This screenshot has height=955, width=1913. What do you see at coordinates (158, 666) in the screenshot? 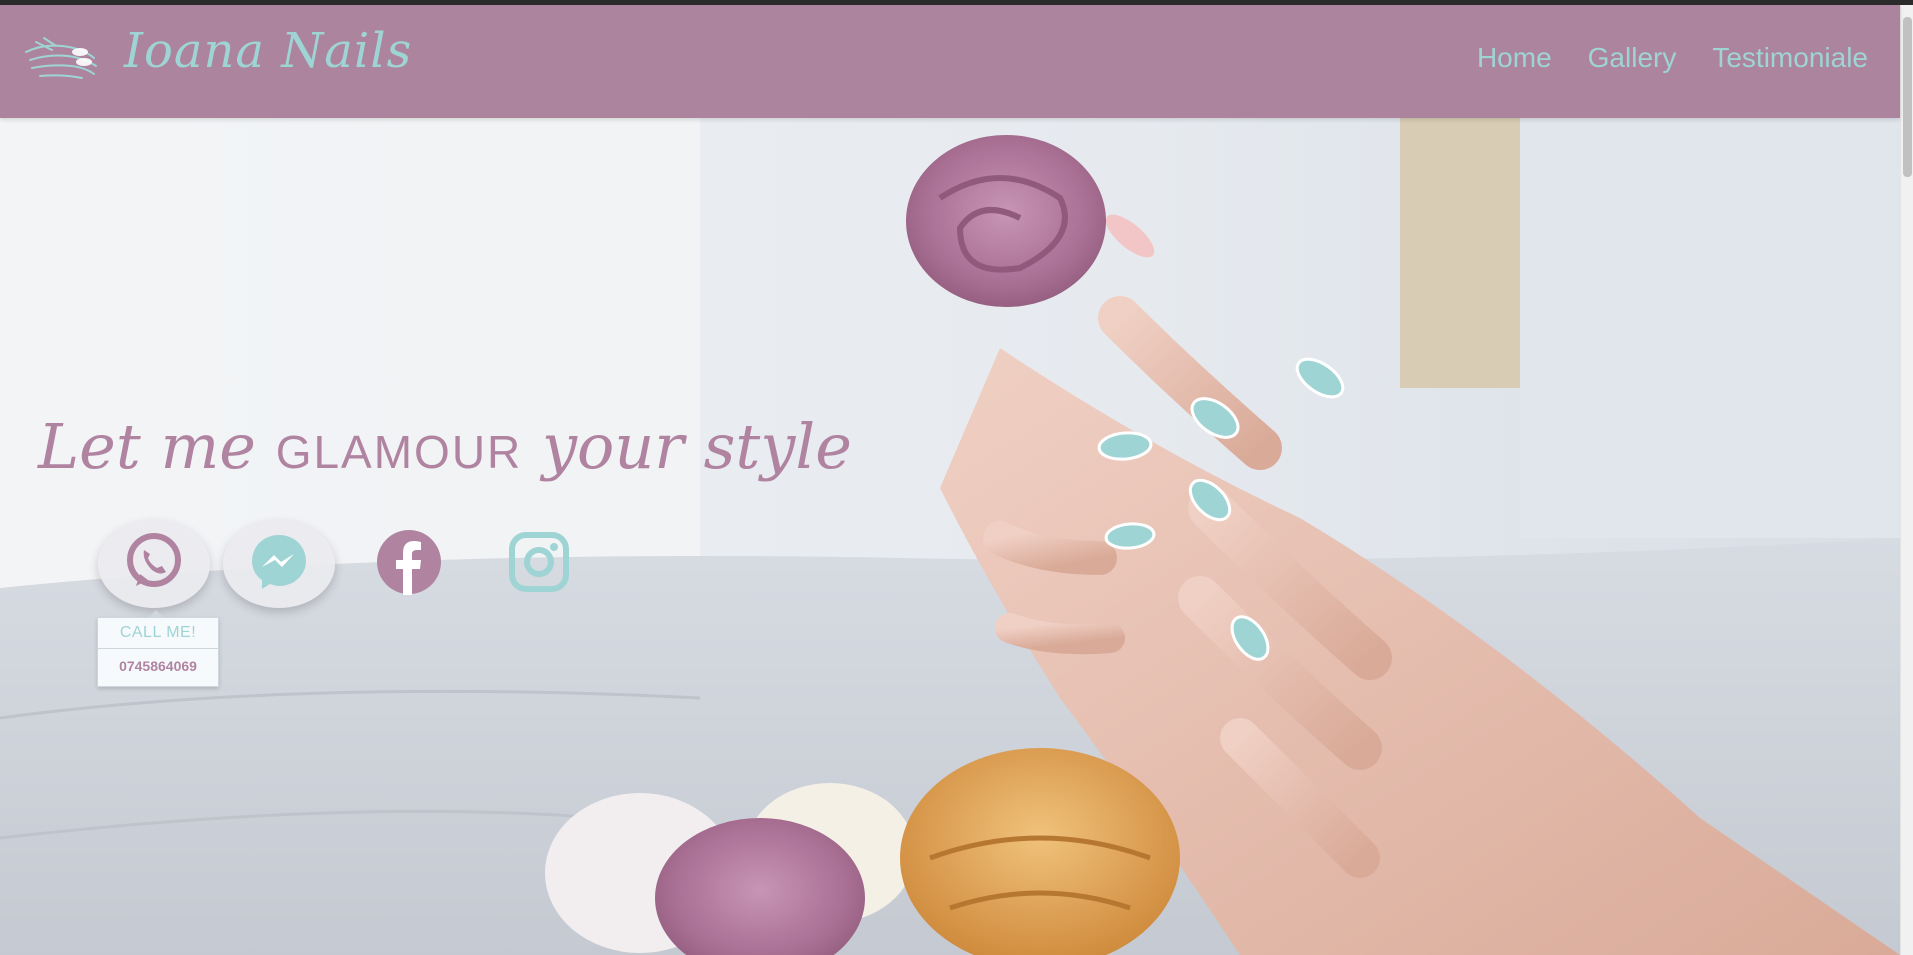
I see `phone-number-link: 0745864069` at bounding box center [158, 666].